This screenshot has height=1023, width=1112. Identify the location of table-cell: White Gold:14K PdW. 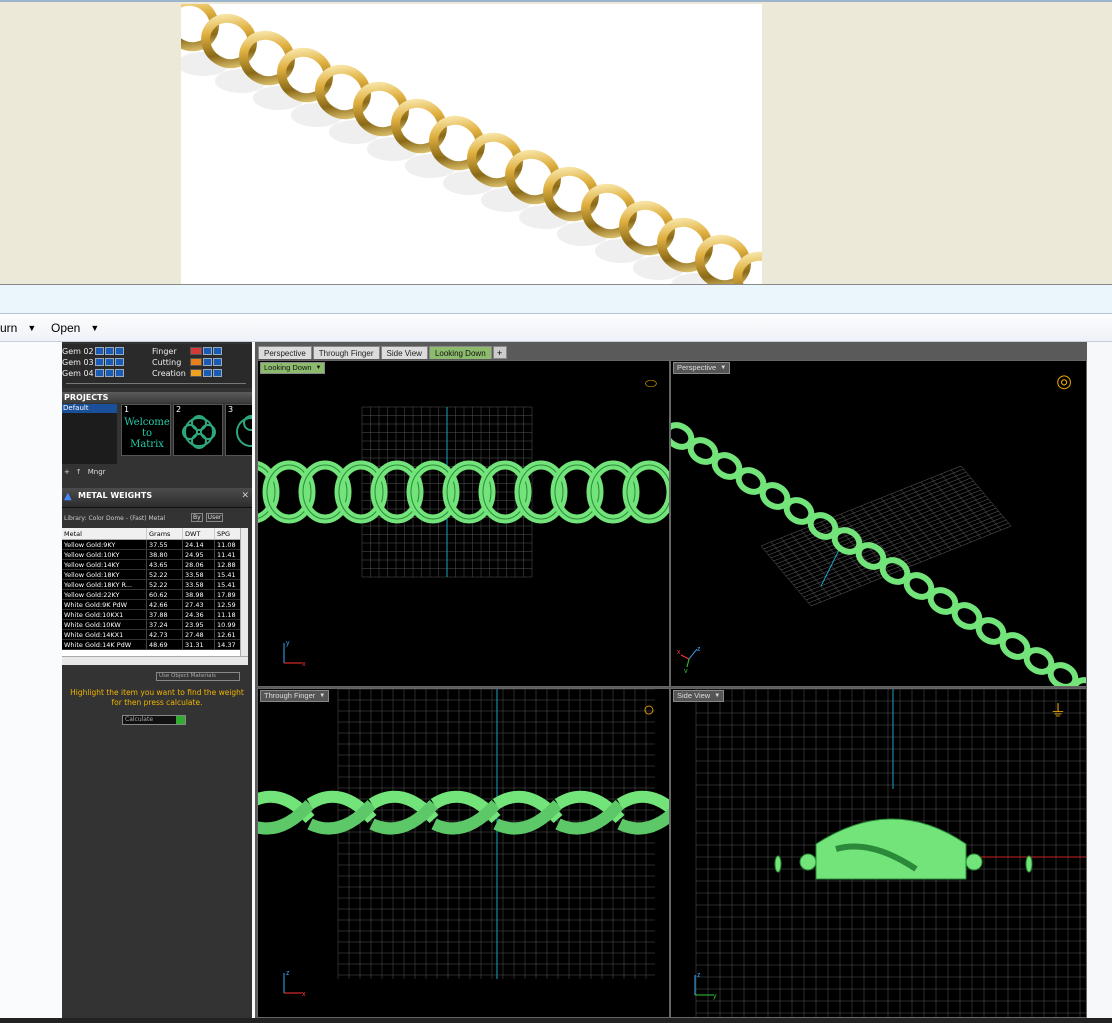
(98, 645).